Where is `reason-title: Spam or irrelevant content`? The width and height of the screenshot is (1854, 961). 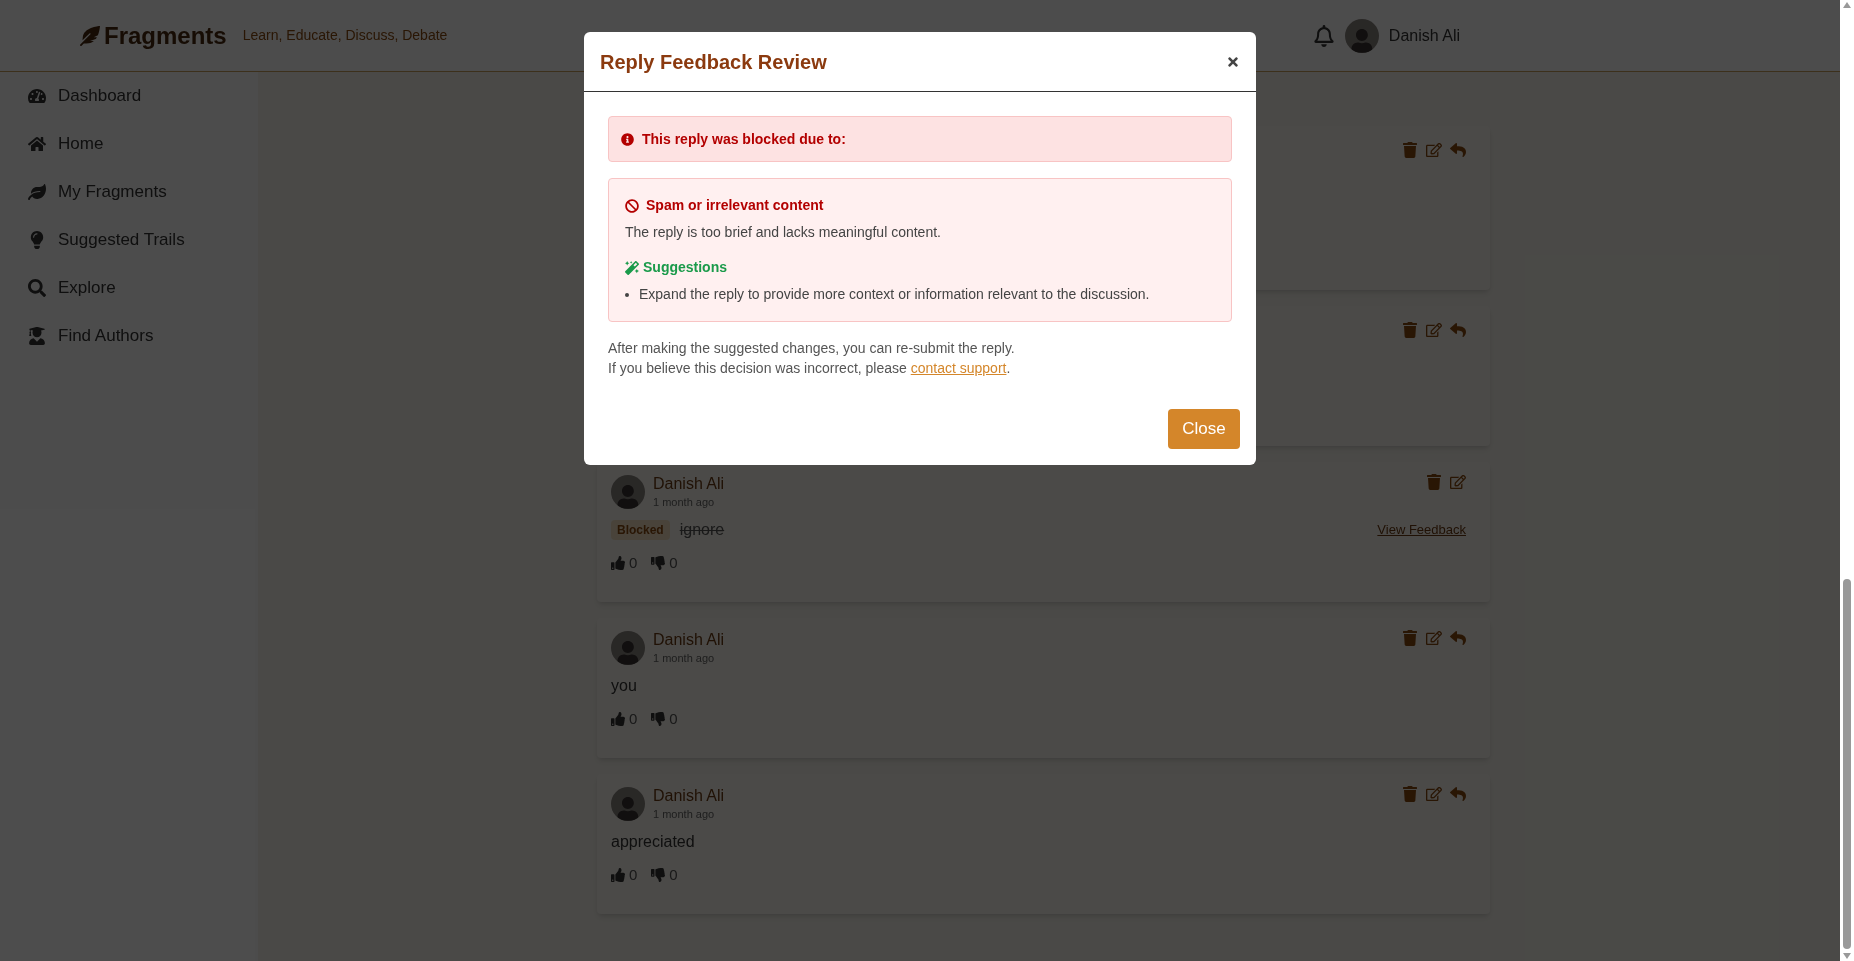 reason-title: Spam or irrelevant content is located at coordinates (735, 205).